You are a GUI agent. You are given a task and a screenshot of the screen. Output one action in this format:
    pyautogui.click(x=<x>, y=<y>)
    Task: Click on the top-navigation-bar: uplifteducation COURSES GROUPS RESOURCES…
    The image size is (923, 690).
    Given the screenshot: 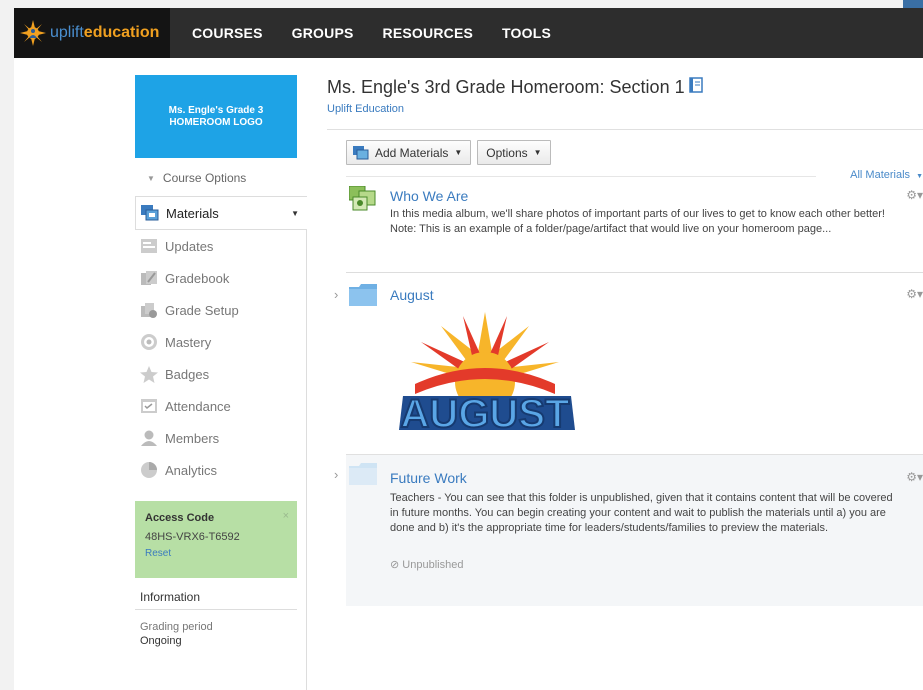 What is the action you would take?
    pyautogui.click(x=468, y=29)
    